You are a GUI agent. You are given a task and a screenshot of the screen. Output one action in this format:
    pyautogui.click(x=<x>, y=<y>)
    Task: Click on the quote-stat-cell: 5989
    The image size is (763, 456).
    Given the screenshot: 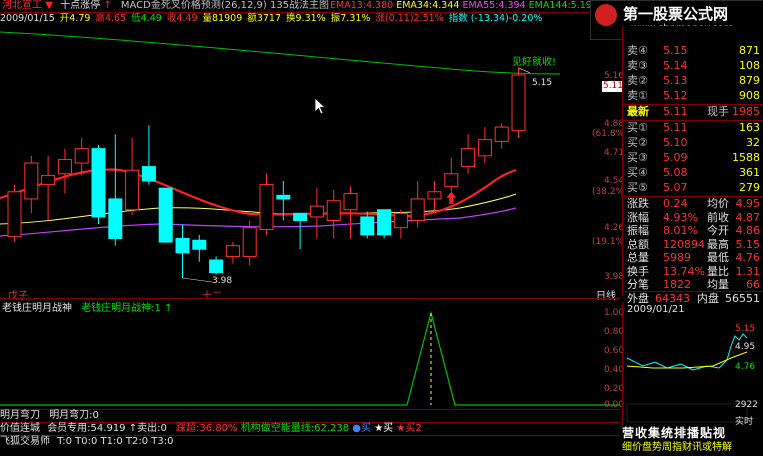 What is the action you would take?
    pyautogui.click(x=677, y=257)
    